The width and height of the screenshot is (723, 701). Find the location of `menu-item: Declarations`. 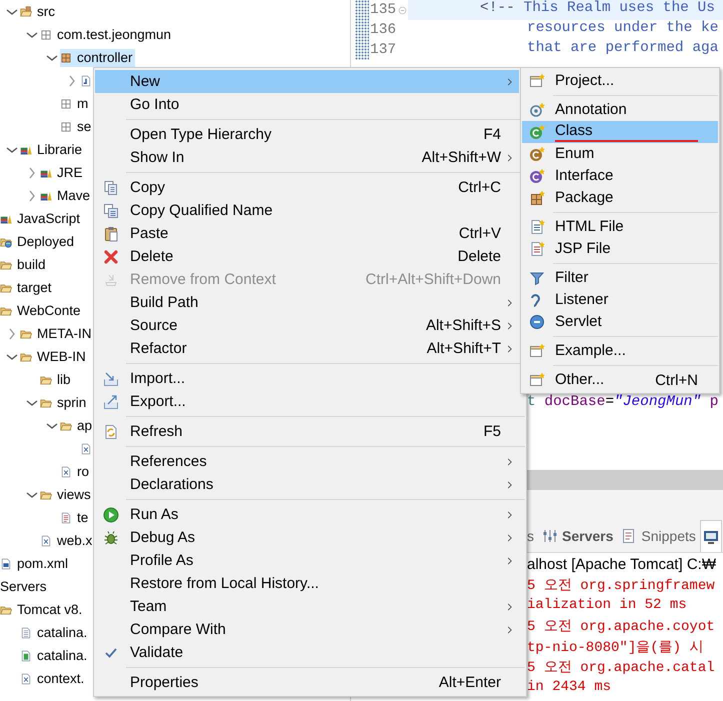

menu-item: Declarations is located at coordinates (307, 484).